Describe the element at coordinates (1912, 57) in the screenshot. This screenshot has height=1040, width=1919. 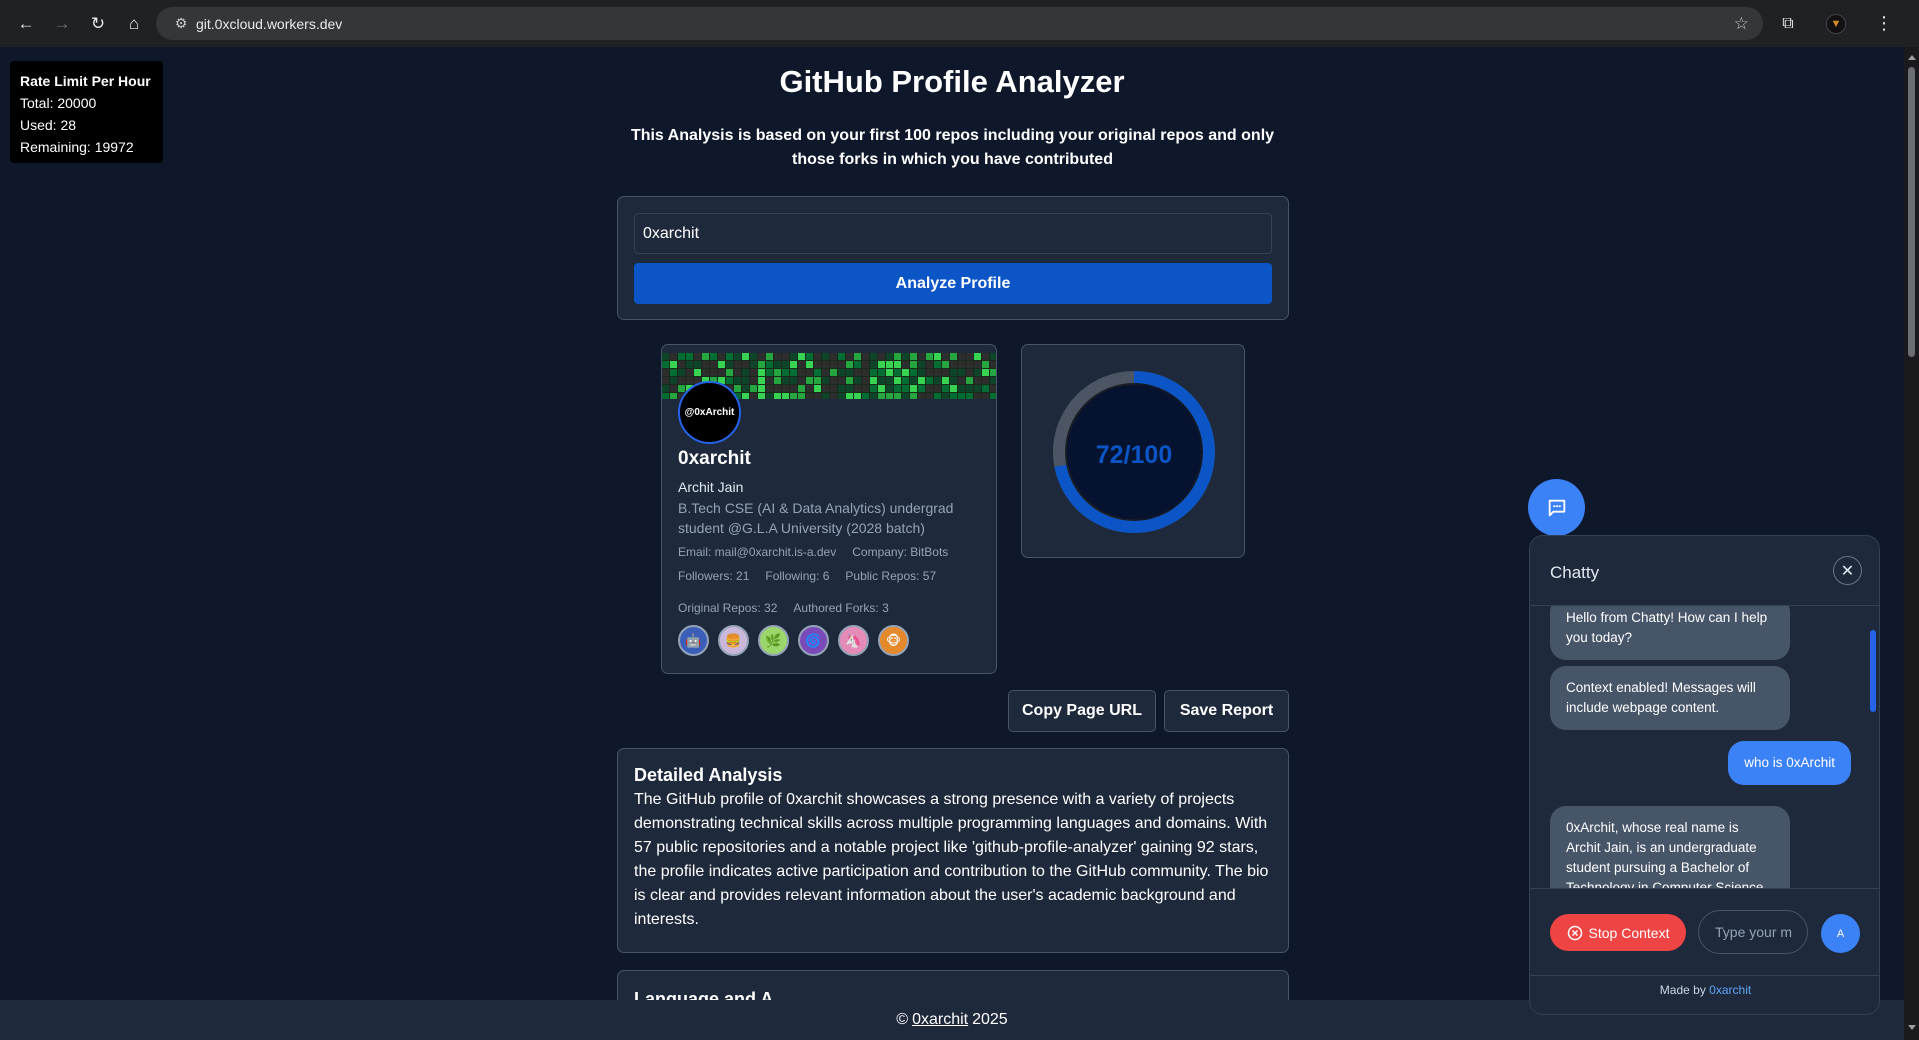
I see `scroll-up-arrow-icon` at that location.